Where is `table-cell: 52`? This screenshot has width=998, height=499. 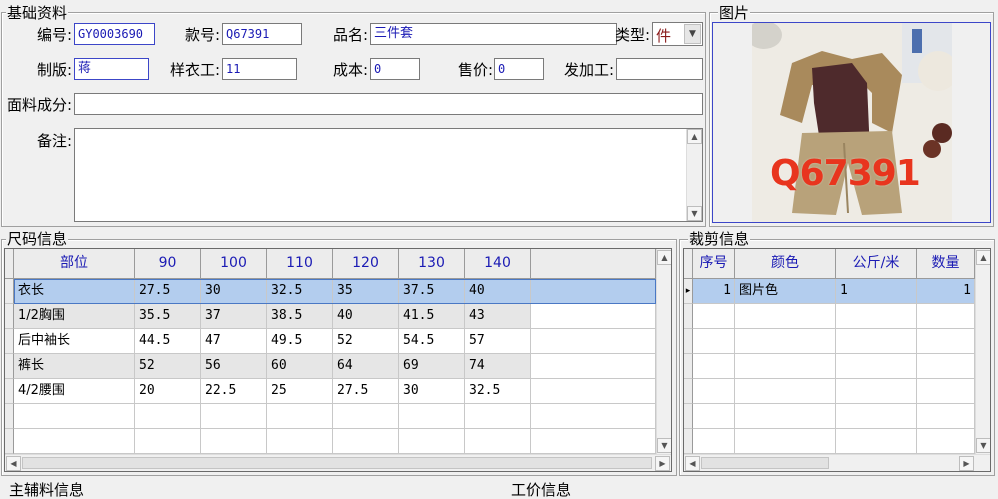
table-cell: 52 is located at coordinates (168, 366).